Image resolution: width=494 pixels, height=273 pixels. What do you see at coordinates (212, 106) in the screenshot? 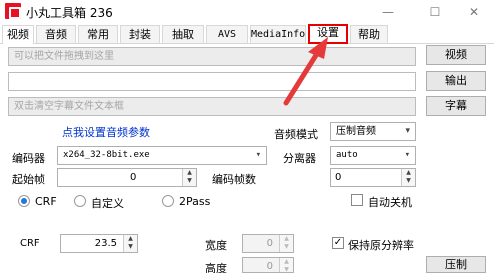
I see `subtitle-input: 双击清空字幕文件文本框` at bounding box center [212, 106].